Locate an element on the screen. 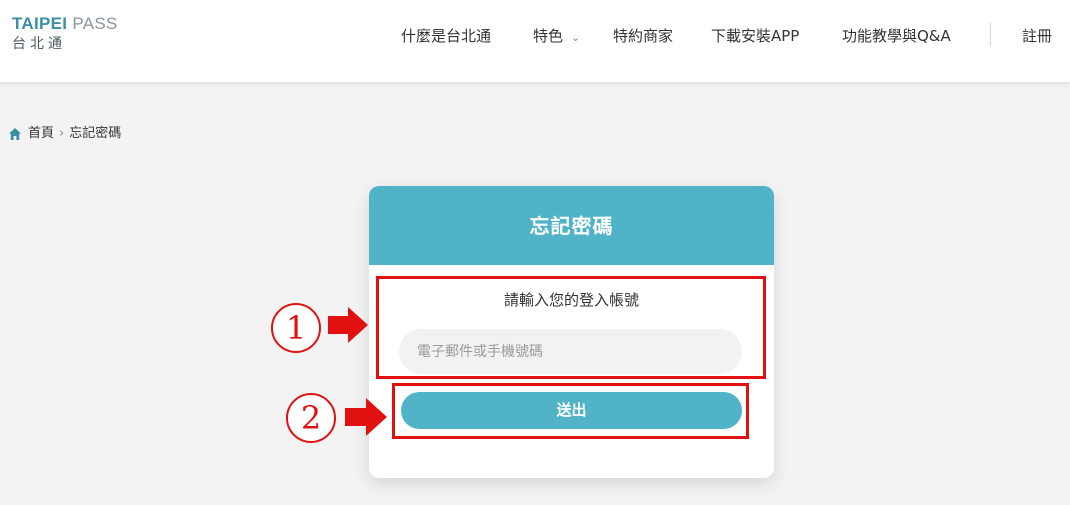 This screenshot has height=505, width=1070. chevron-down-icon: ⌄ is located at coordinates (576, 37).